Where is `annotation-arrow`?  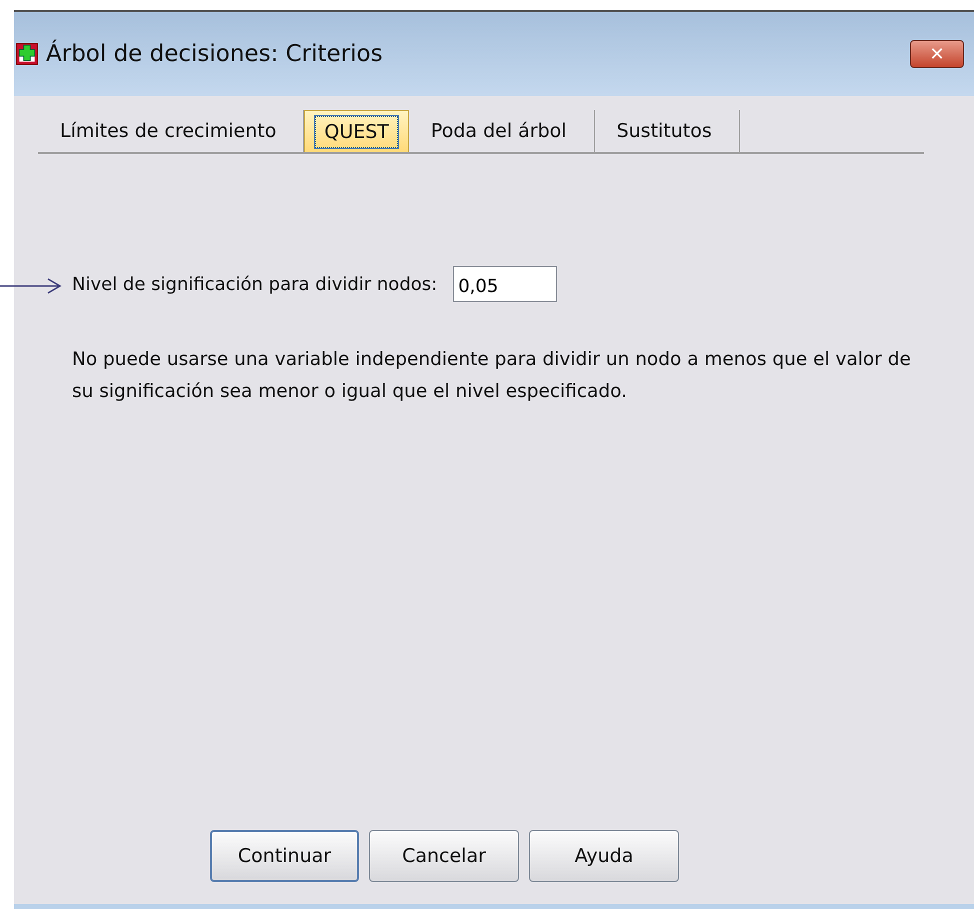 annotation-arrow is located at coordinates (31, 286).